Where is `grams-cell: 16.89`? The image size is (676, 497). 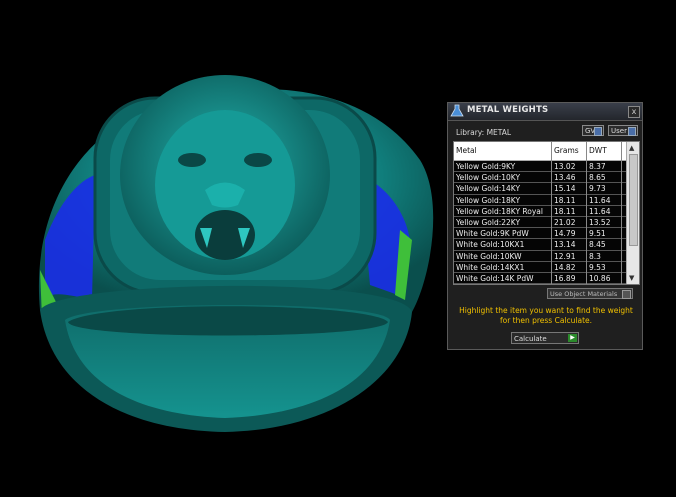
grams-cell: 16.89 is located at coordinates (565, 278).